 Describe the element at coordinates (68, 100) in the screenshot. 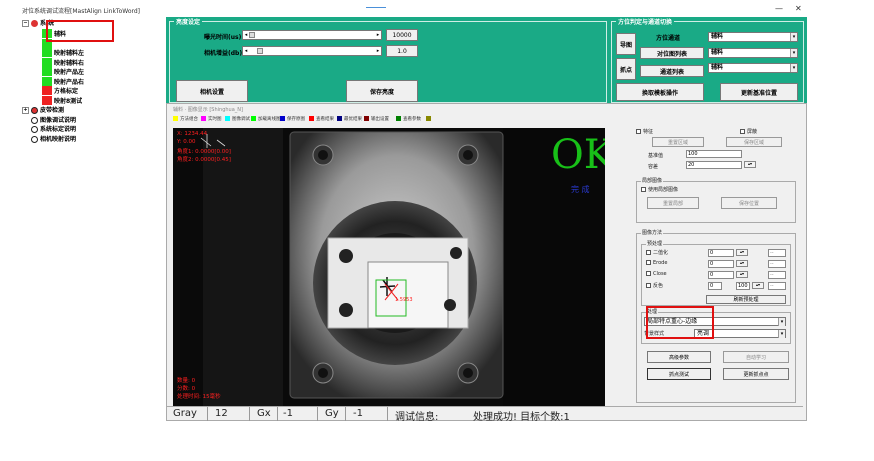

I see `tree-item: 映射8测试` at that location.